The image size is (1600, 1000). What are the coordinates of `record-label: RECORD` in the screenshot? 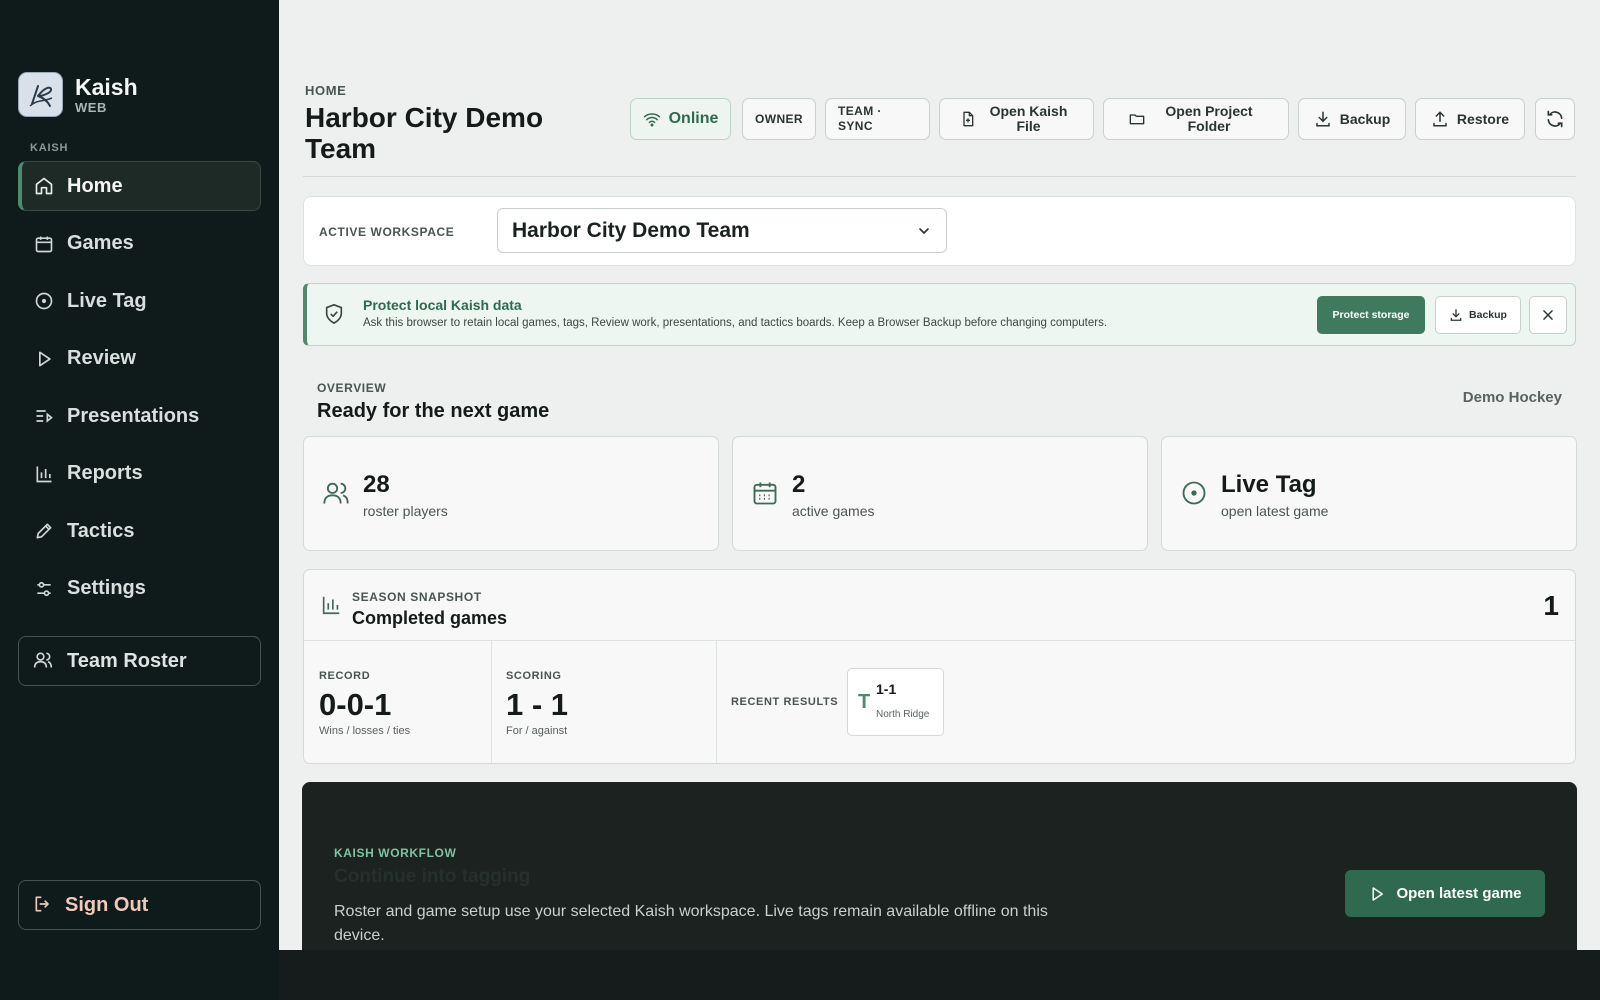 It's located at (345, 676).